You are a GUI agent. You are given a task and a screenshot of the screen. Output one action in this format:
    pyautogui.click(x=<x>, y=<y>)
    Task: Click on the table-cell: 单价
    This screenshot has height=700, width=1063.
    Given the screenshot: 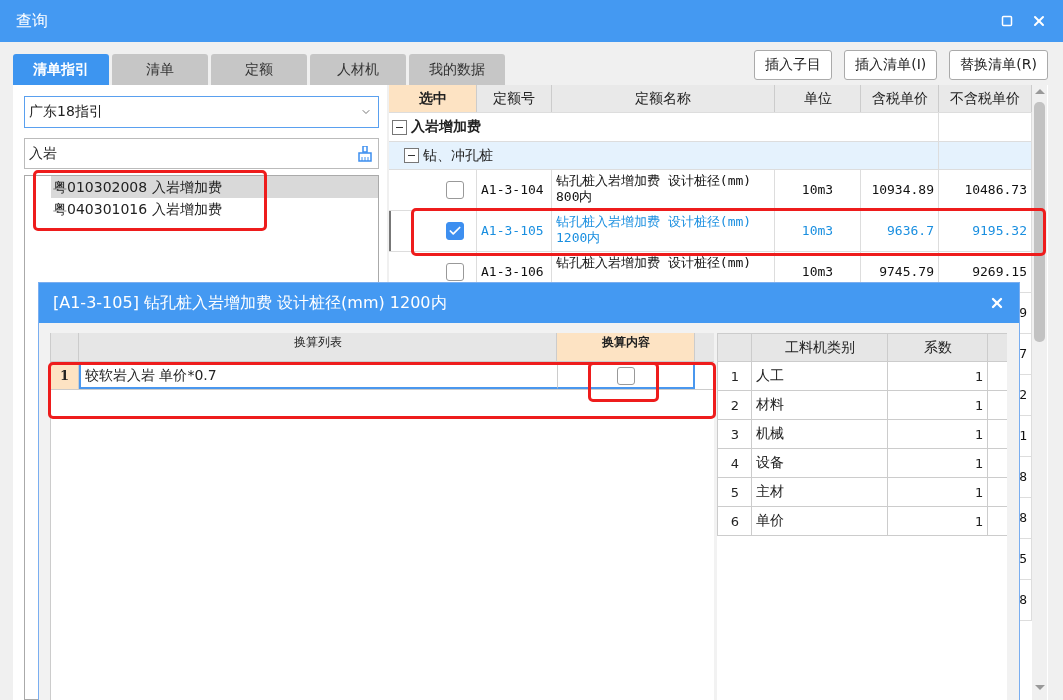 What is the action you would take?
    pyautogui.click(x=820, y=521)
    